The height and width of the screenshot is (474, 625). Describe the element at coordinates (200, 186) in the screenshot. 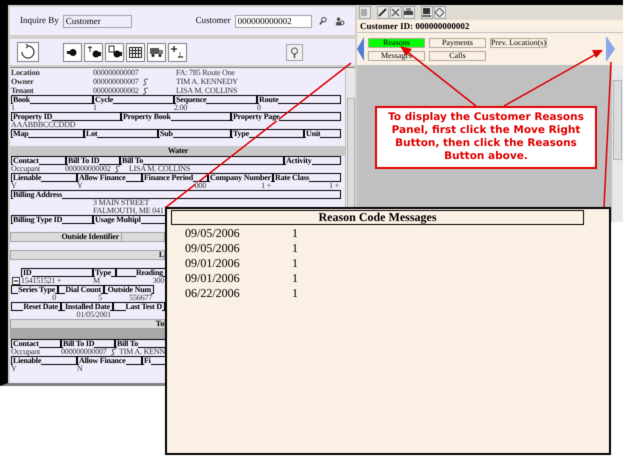

I see `field-value: 000` at that location.